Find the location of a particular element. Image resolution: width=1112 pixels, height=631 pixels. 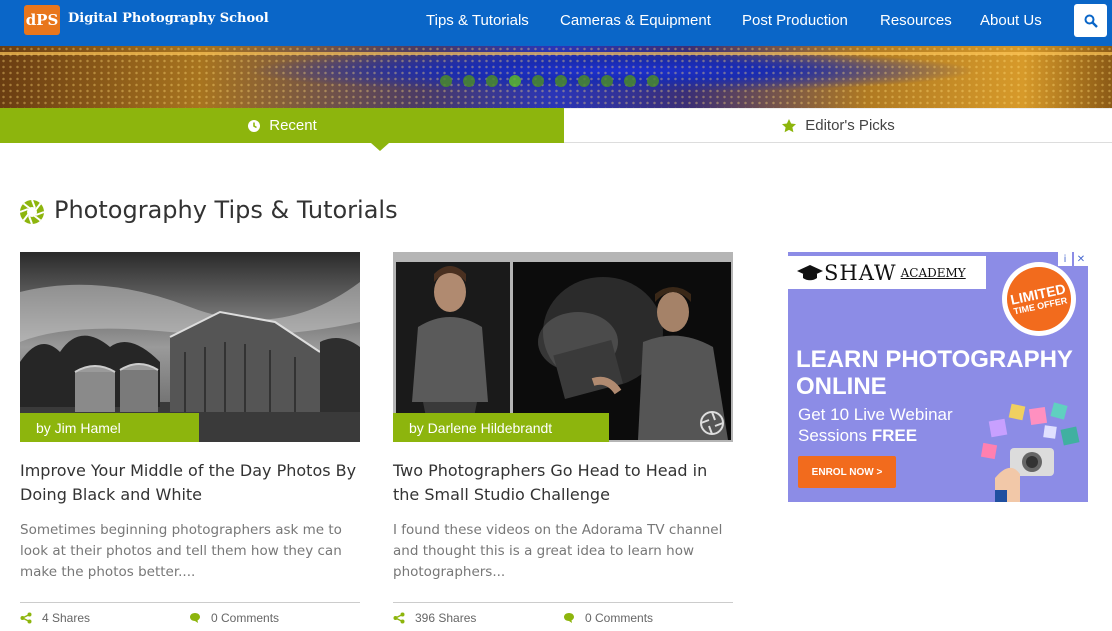

ad-headline: LEARN PHOTOGRAPHY ONLINE is located at coordinates (934, 373).